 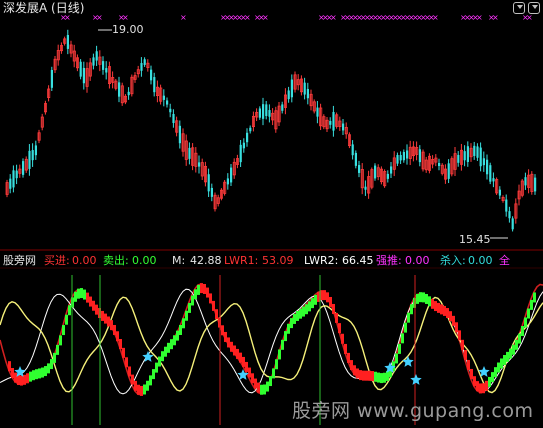 What do you see at coordinates (57, 260) in the screenshot?
I see `buy-label: 买进:` at bounding box center [57, 260].